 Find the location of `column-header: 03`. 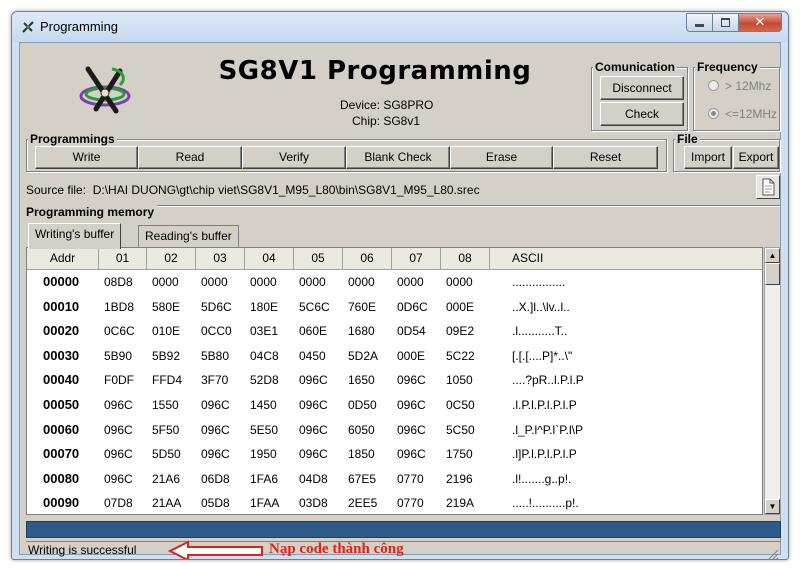

column-header: 03 is located at coordinates (220, 259).